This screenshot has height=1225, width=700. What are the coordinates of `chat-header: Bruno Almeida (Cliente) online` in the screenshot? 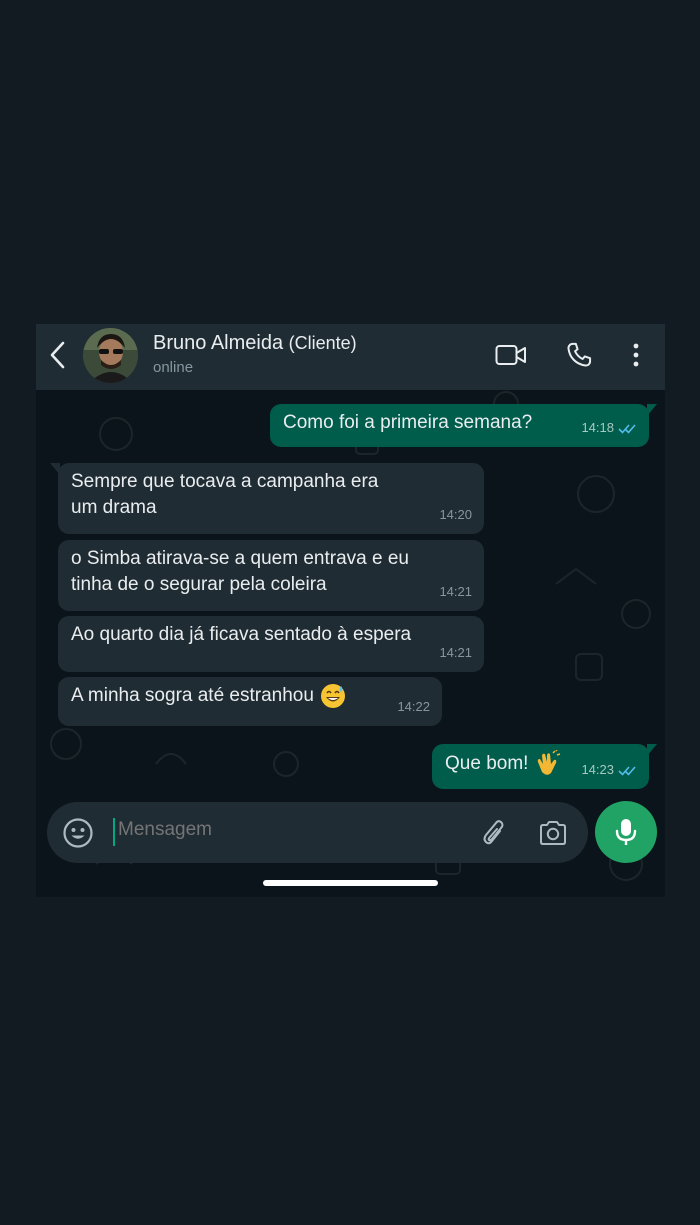 It's located at (350, 357).